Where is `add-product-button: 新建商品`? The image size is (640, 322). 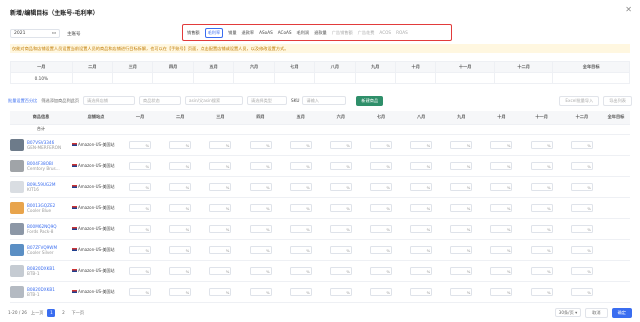 add-product-button: 新建商品 is located at coordinates (370, 100).